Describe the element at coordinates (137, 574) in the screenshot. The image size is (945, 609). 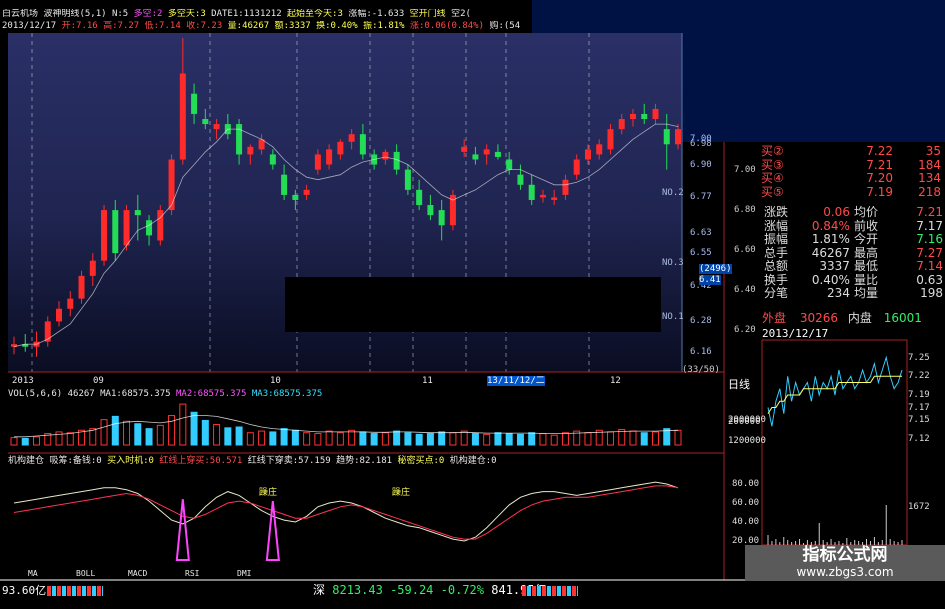
I see `tab-macd: MACD` at that location.